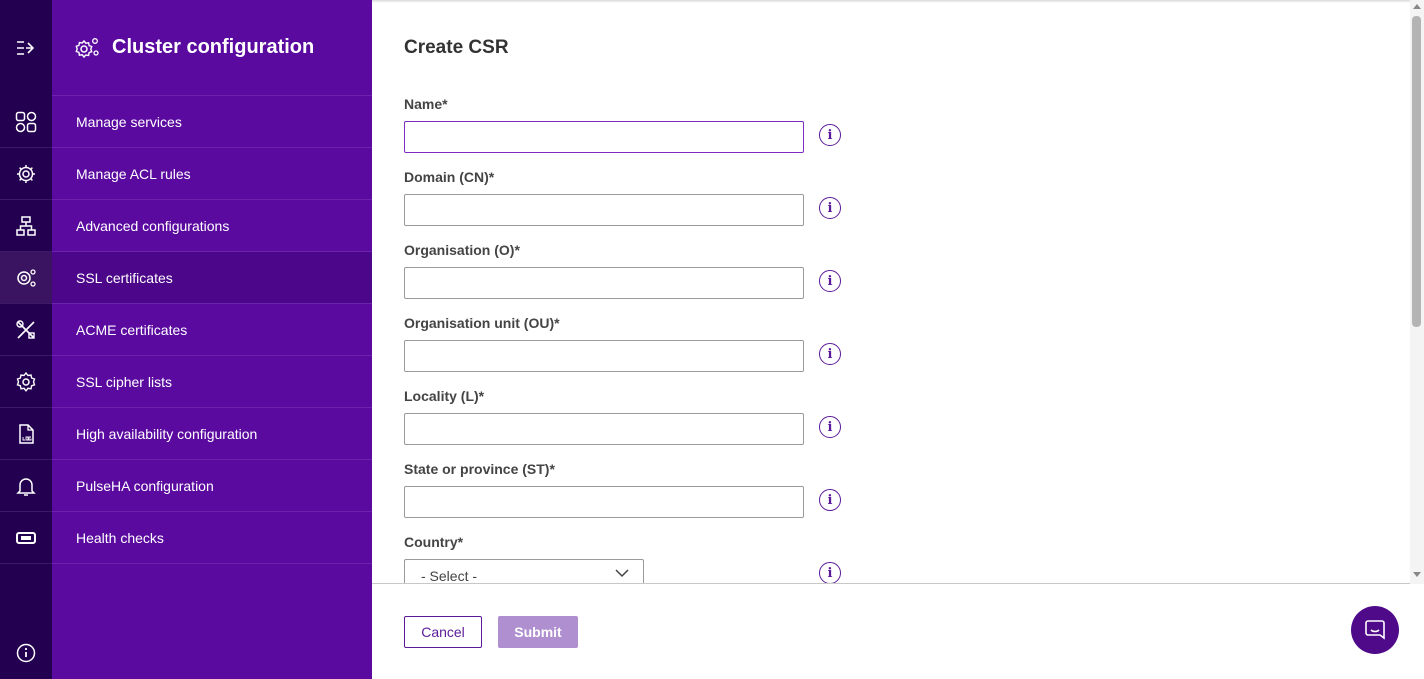  I want to click on sidebar-item-label: High availability configuration, so click(167, 433).